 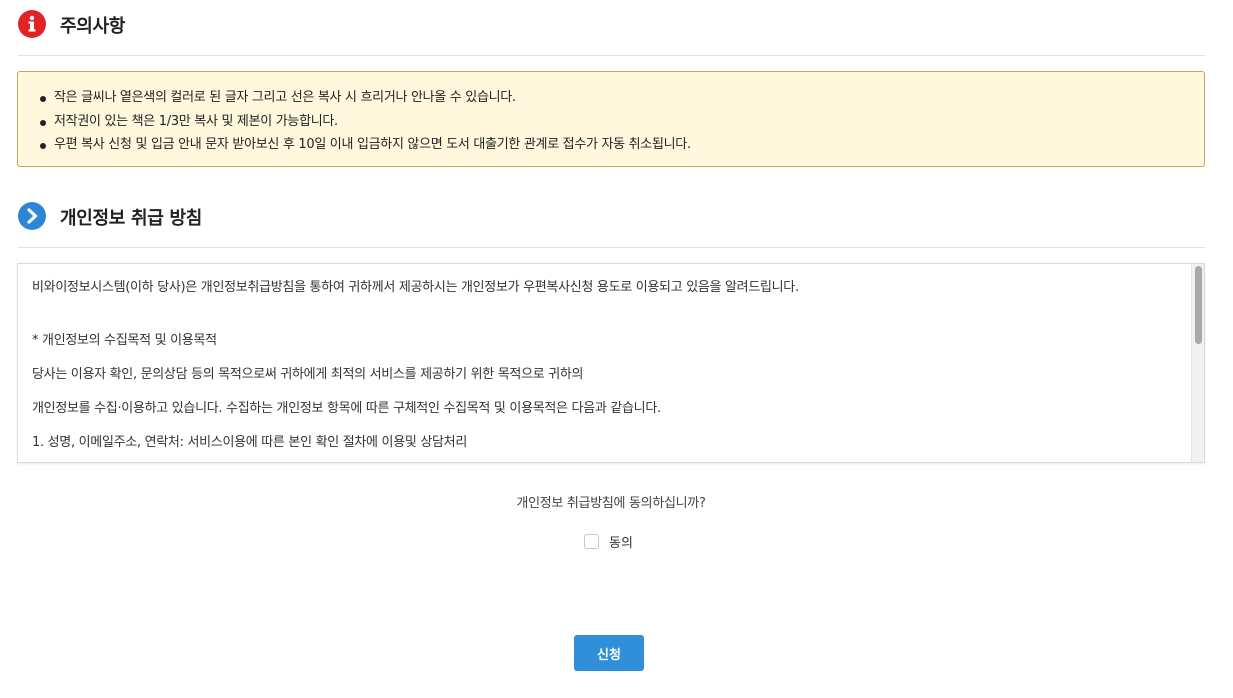 I want to click on agree-checkbox-label: 동의, so click(x=621, y=541).